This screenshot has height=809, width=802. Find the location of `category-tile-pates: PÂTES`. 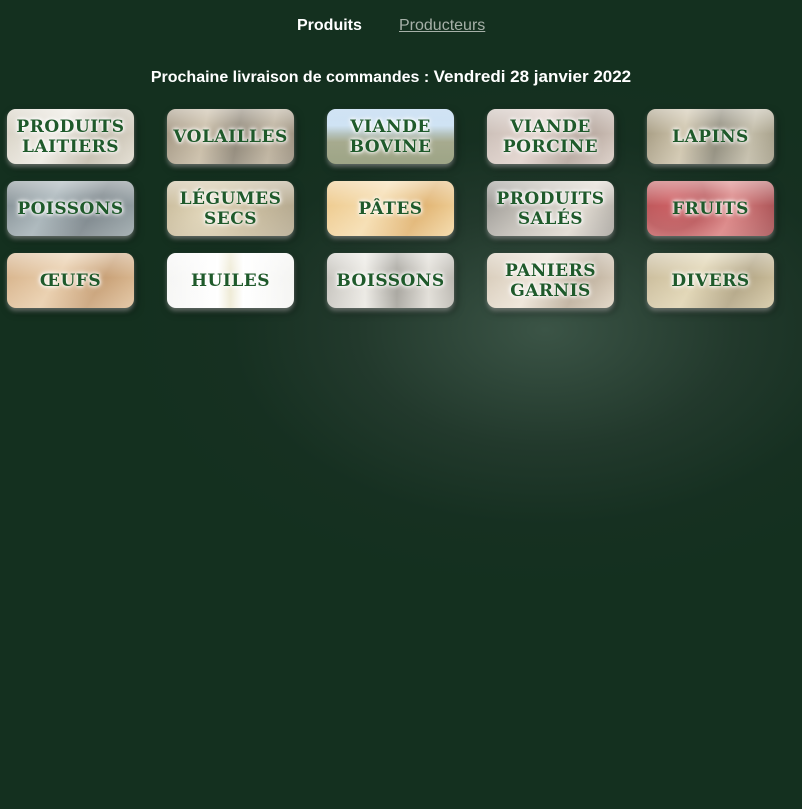

category-tile-pates: PÂTES is located at coordinates (390, 208).